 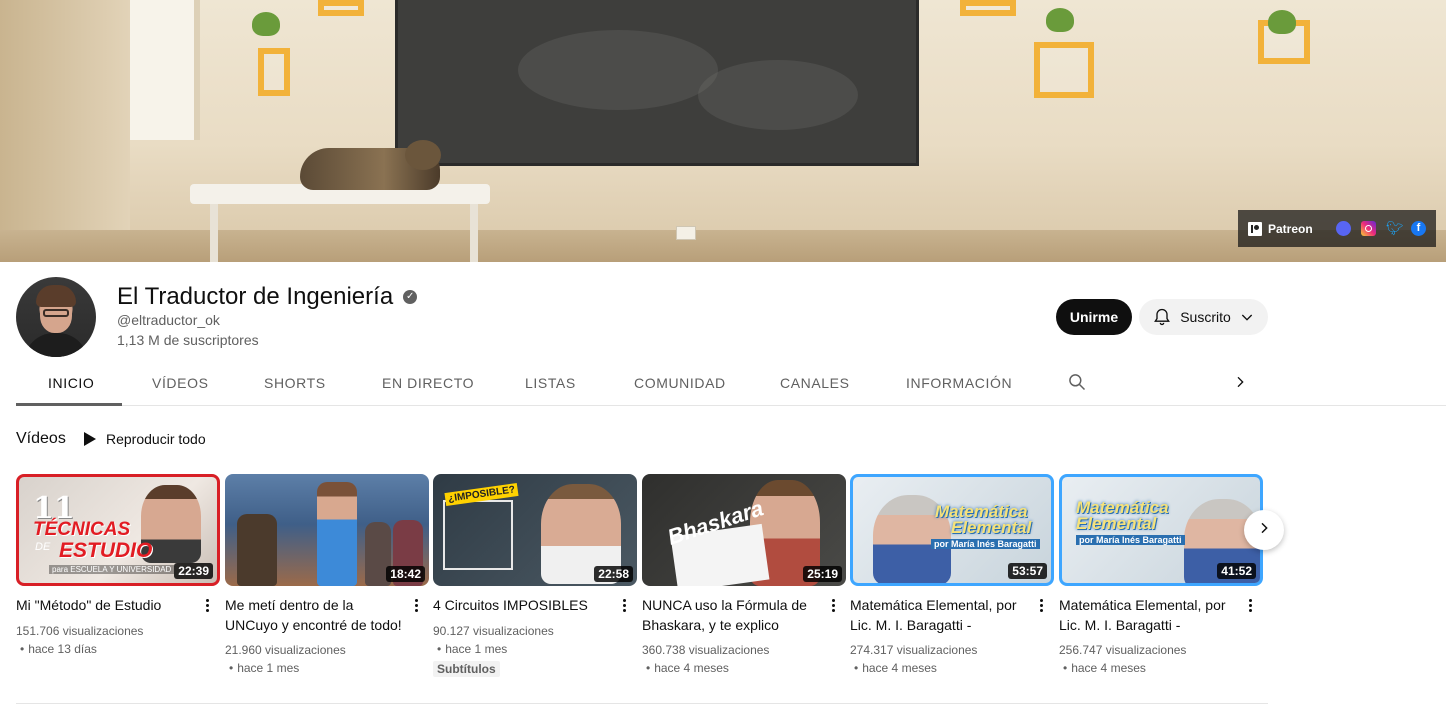 I want to click on play-icon, so click(x=90, y=439).